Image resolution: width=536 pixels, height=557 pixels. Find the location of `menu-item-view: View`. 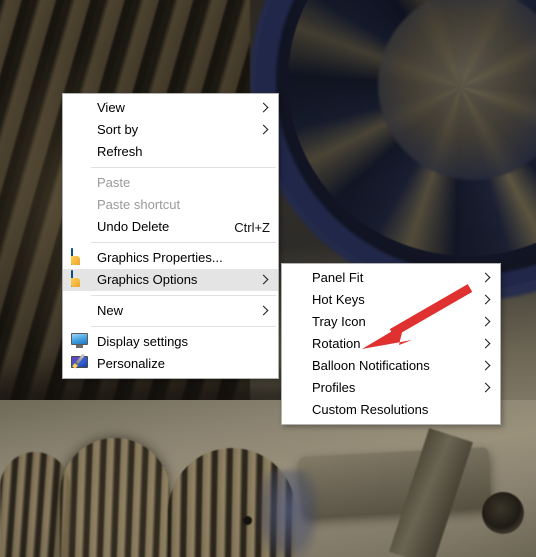

menu-item-view: View is located at coordinates (170, 108).